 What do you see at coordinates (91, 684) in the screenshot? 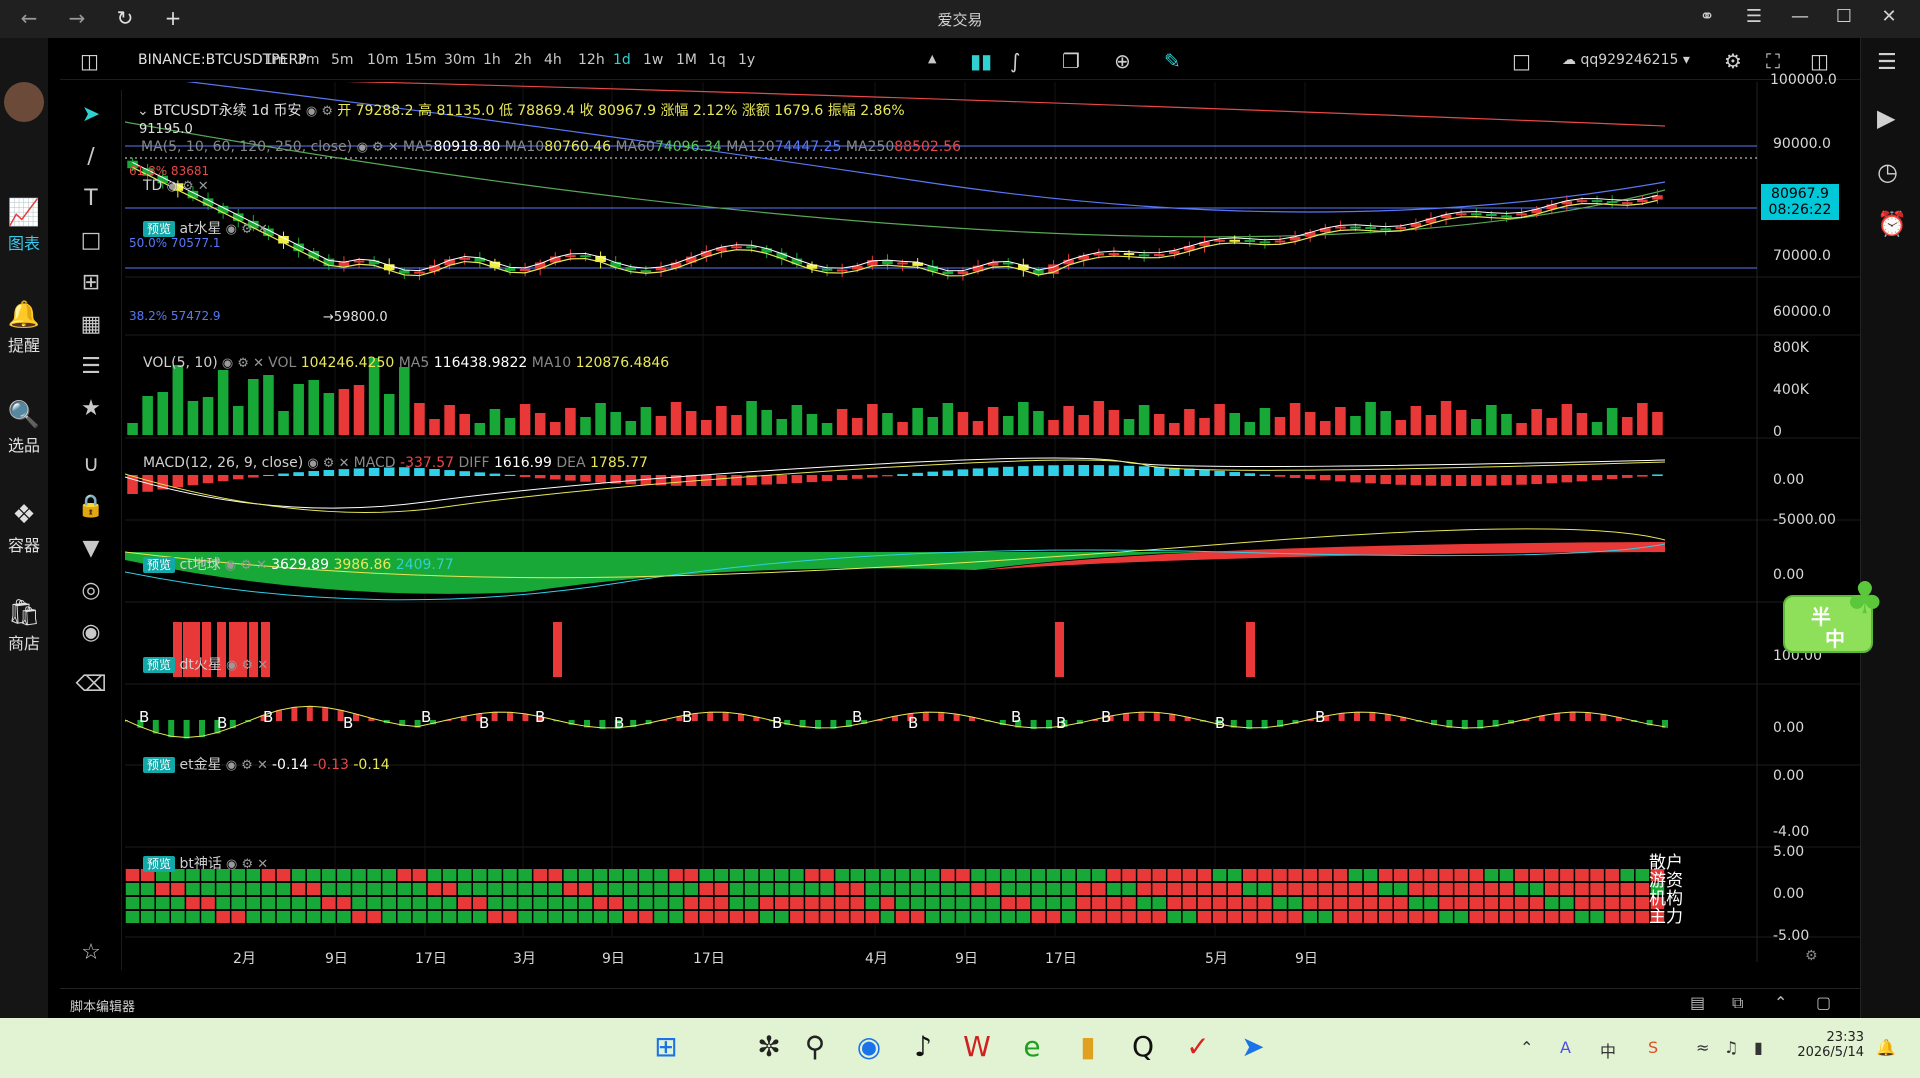
I see `eraser-icon: ⌫` at bounding box center [91, 684].